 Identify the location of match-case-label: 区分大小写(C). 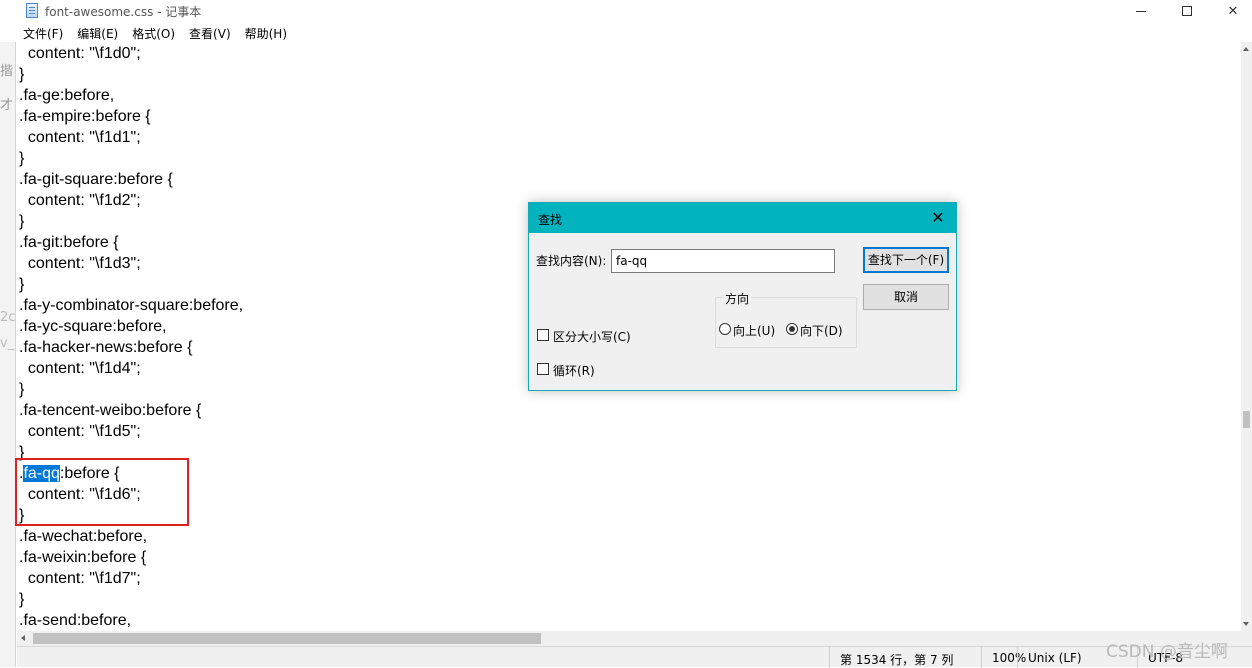
(592, 336).